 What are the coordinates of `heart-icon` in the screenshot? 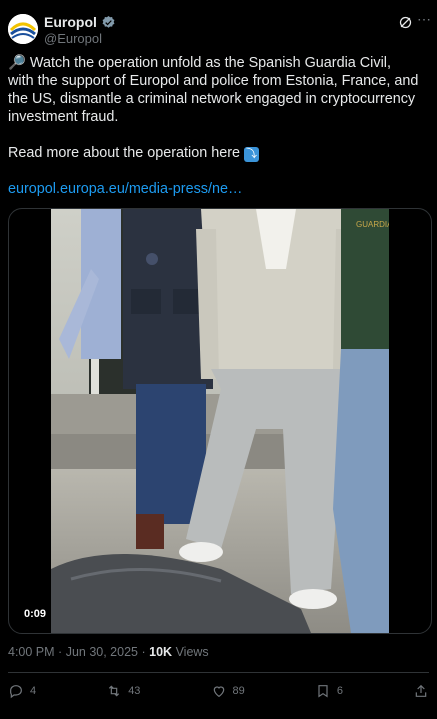 It's located at (218, 692).